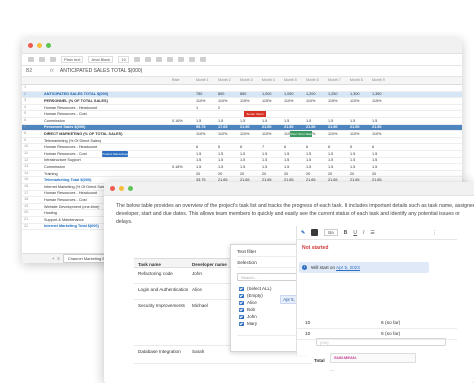 This screenshot has height=383, width=474. I want to click on header-developer-name: Developer name, so click(209, 264).